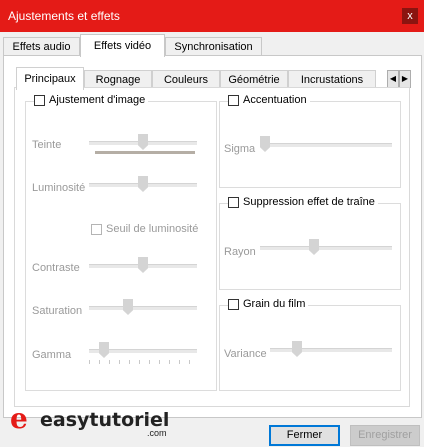 The image size is (424, 447). I want to click on image-adjust-checkbox, so click(39, 100).